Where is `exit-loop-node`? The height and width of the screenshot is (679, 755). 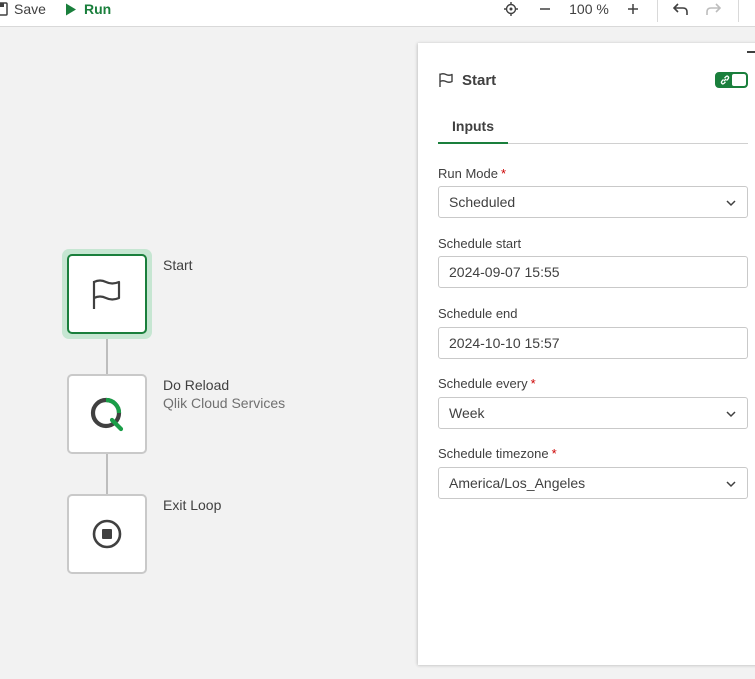 exit-loop-node is located at coordinates (107, 534).